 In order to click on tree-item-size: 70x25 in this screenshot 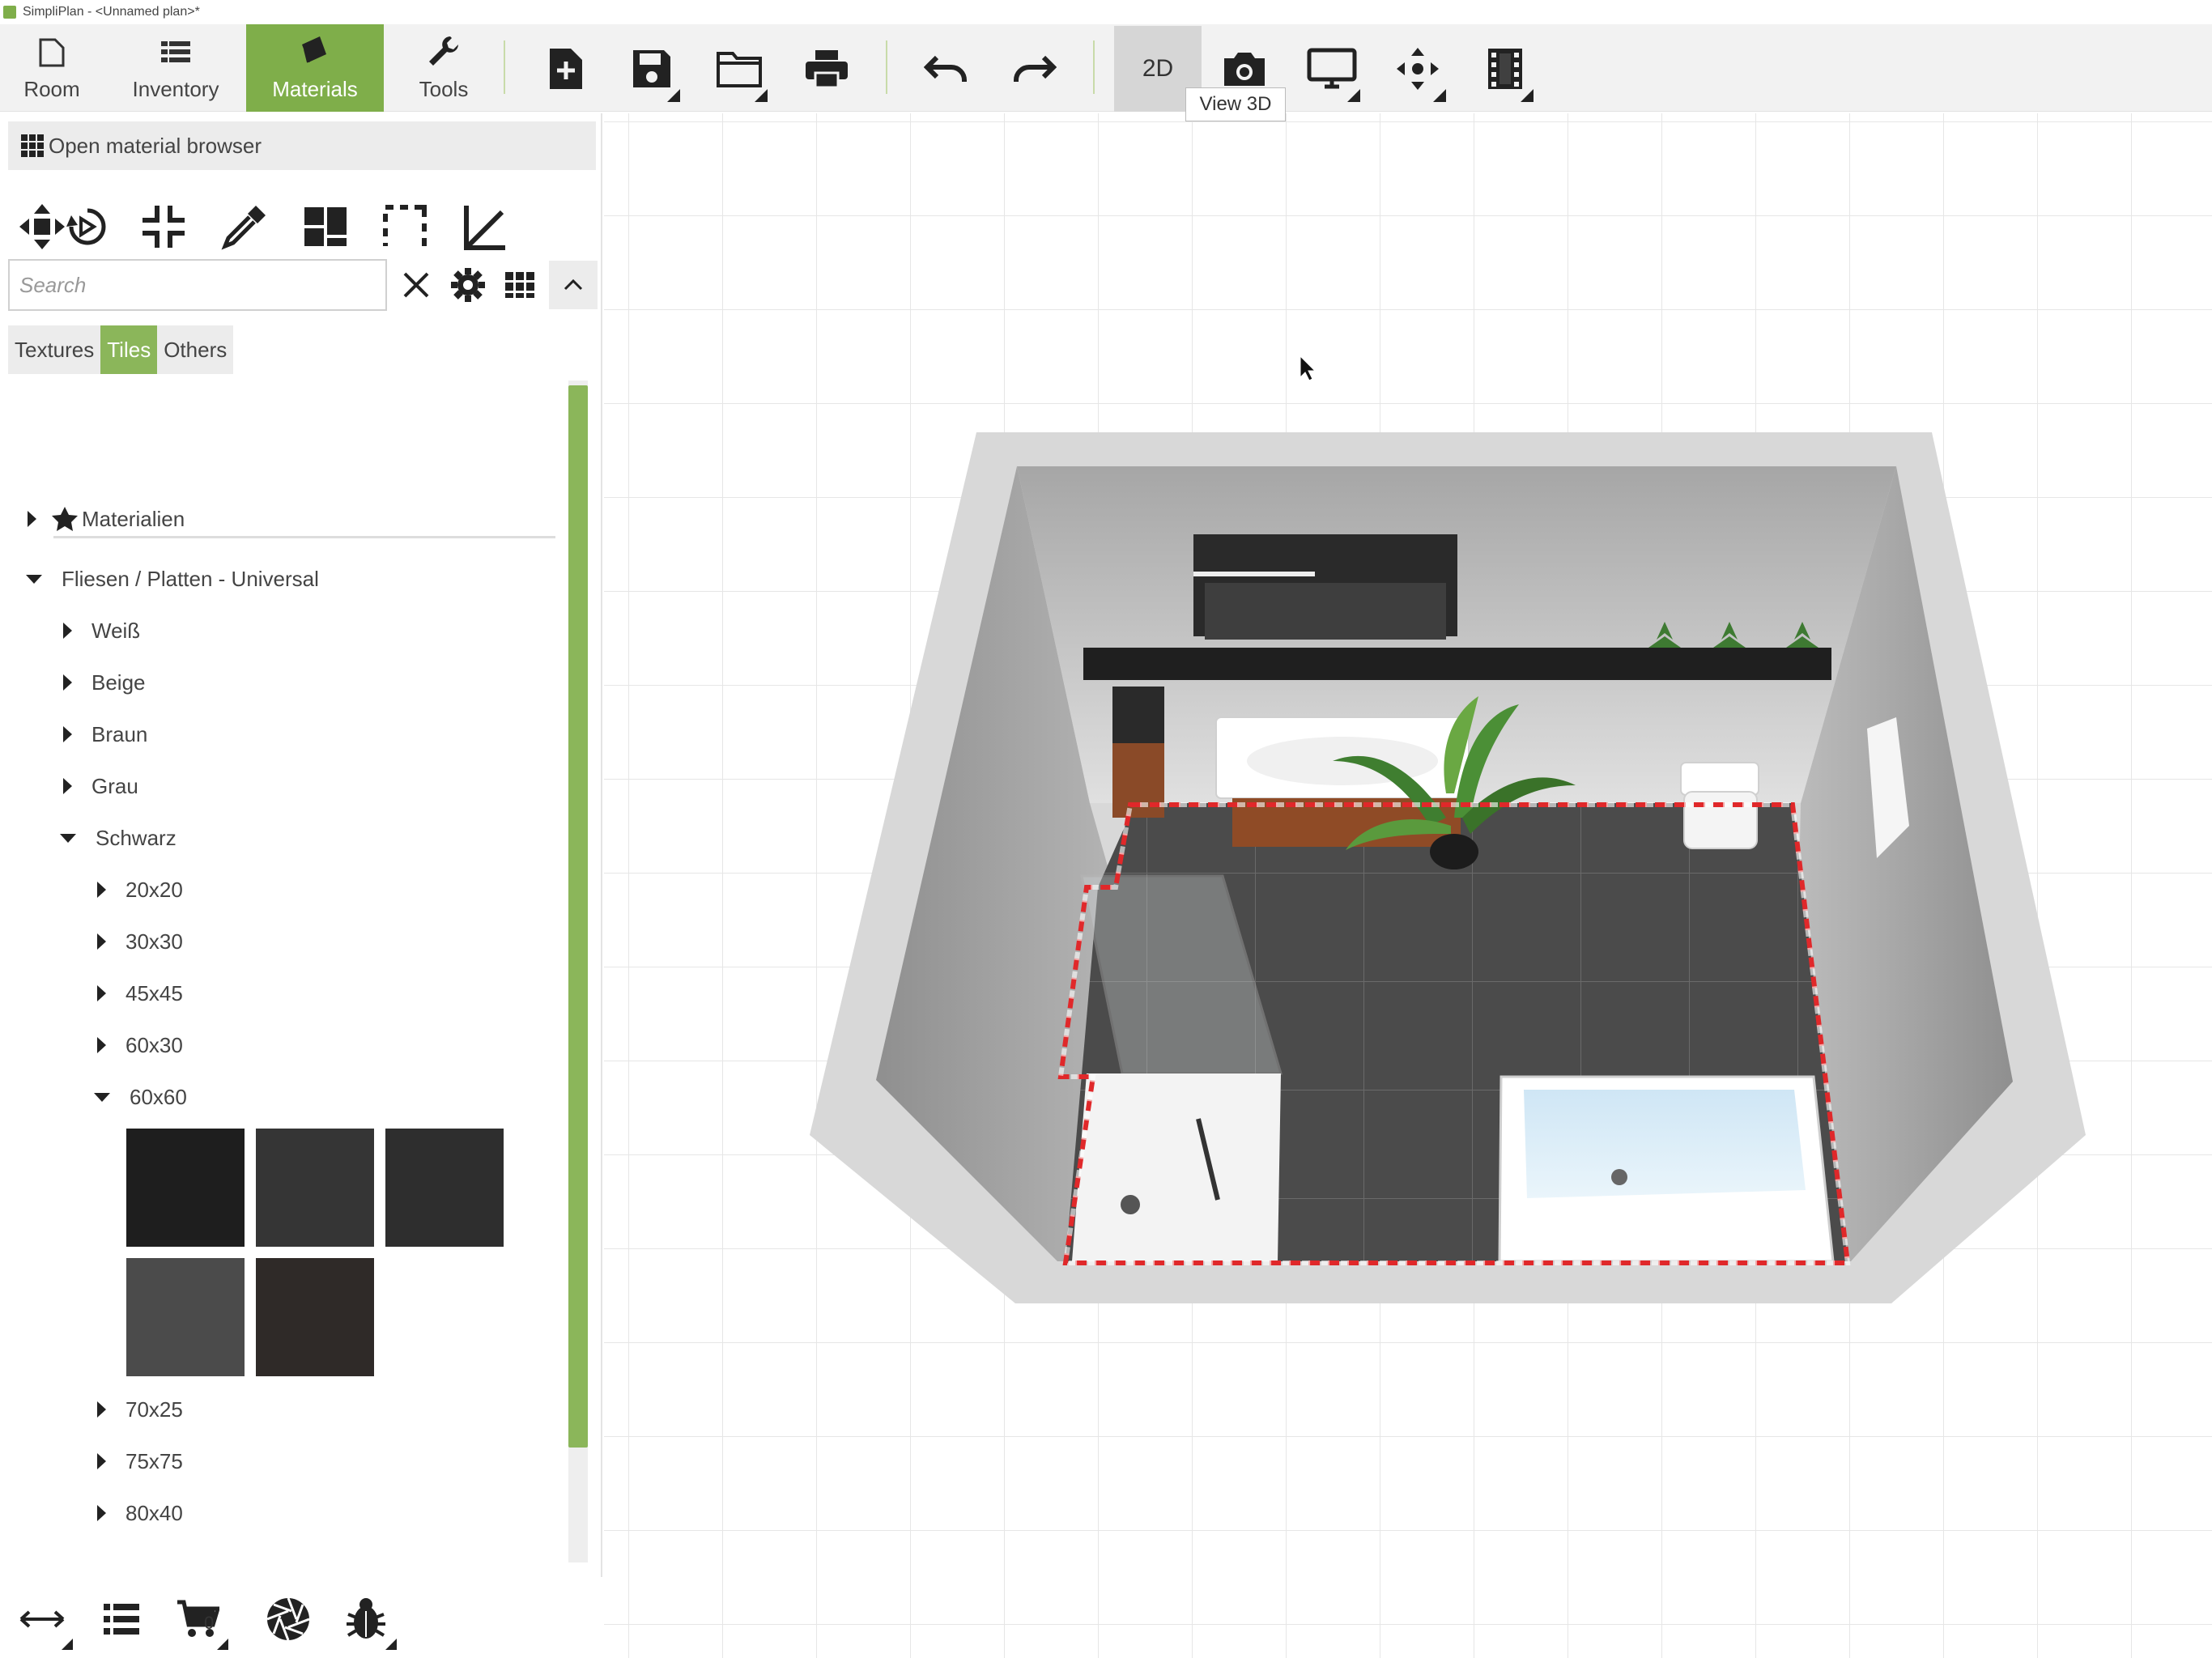, I will do `click(140, 1409)`.